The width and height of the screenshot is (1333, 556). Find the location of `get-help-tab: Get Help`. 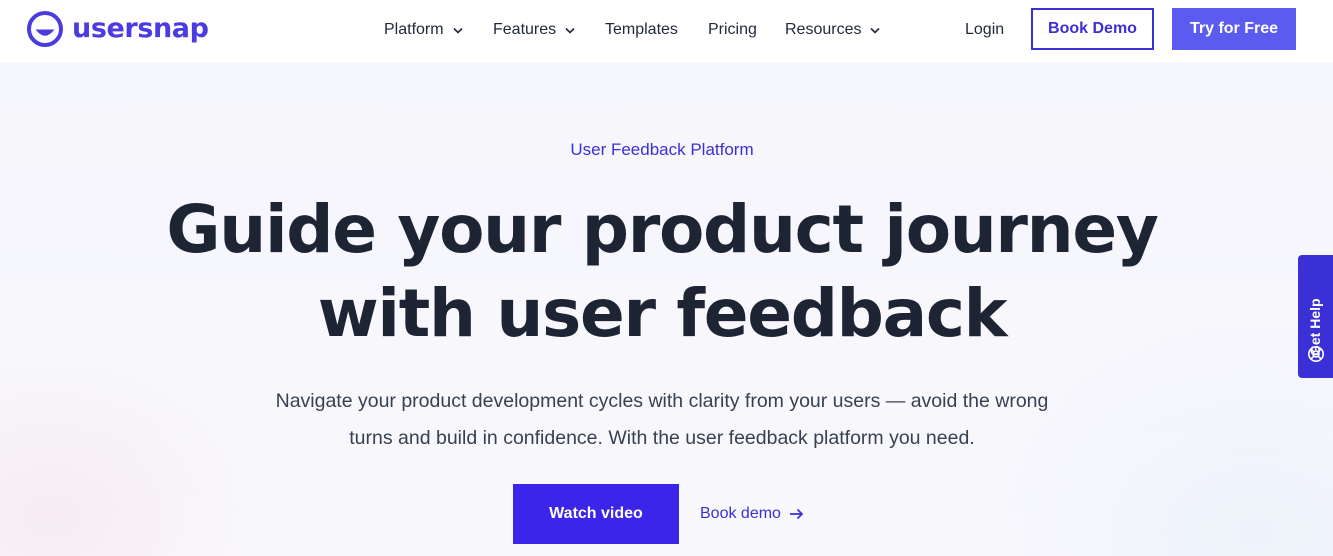

get-help-tab: Get Help is located at coordinates (1315, 316).